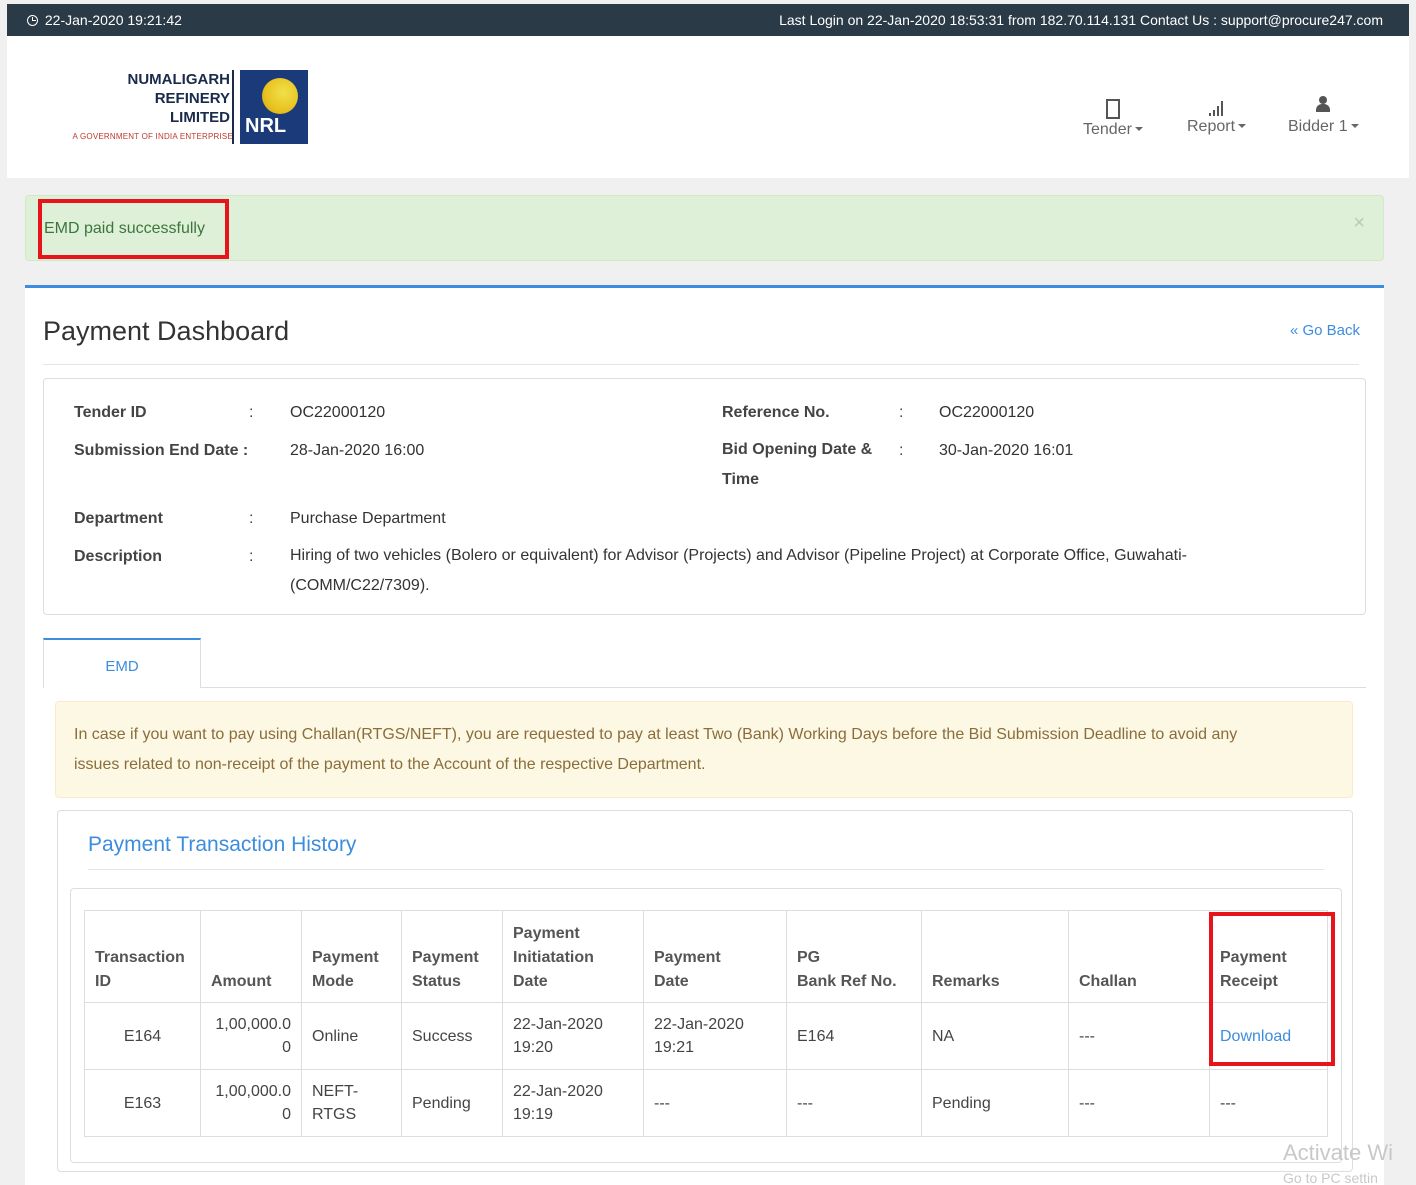 The width and height of the screenshot is (1416, 1185). What do you see at coordinates (783, 687) in the screenshot?
I see `tab-divider` at bounding box center [783, 687].